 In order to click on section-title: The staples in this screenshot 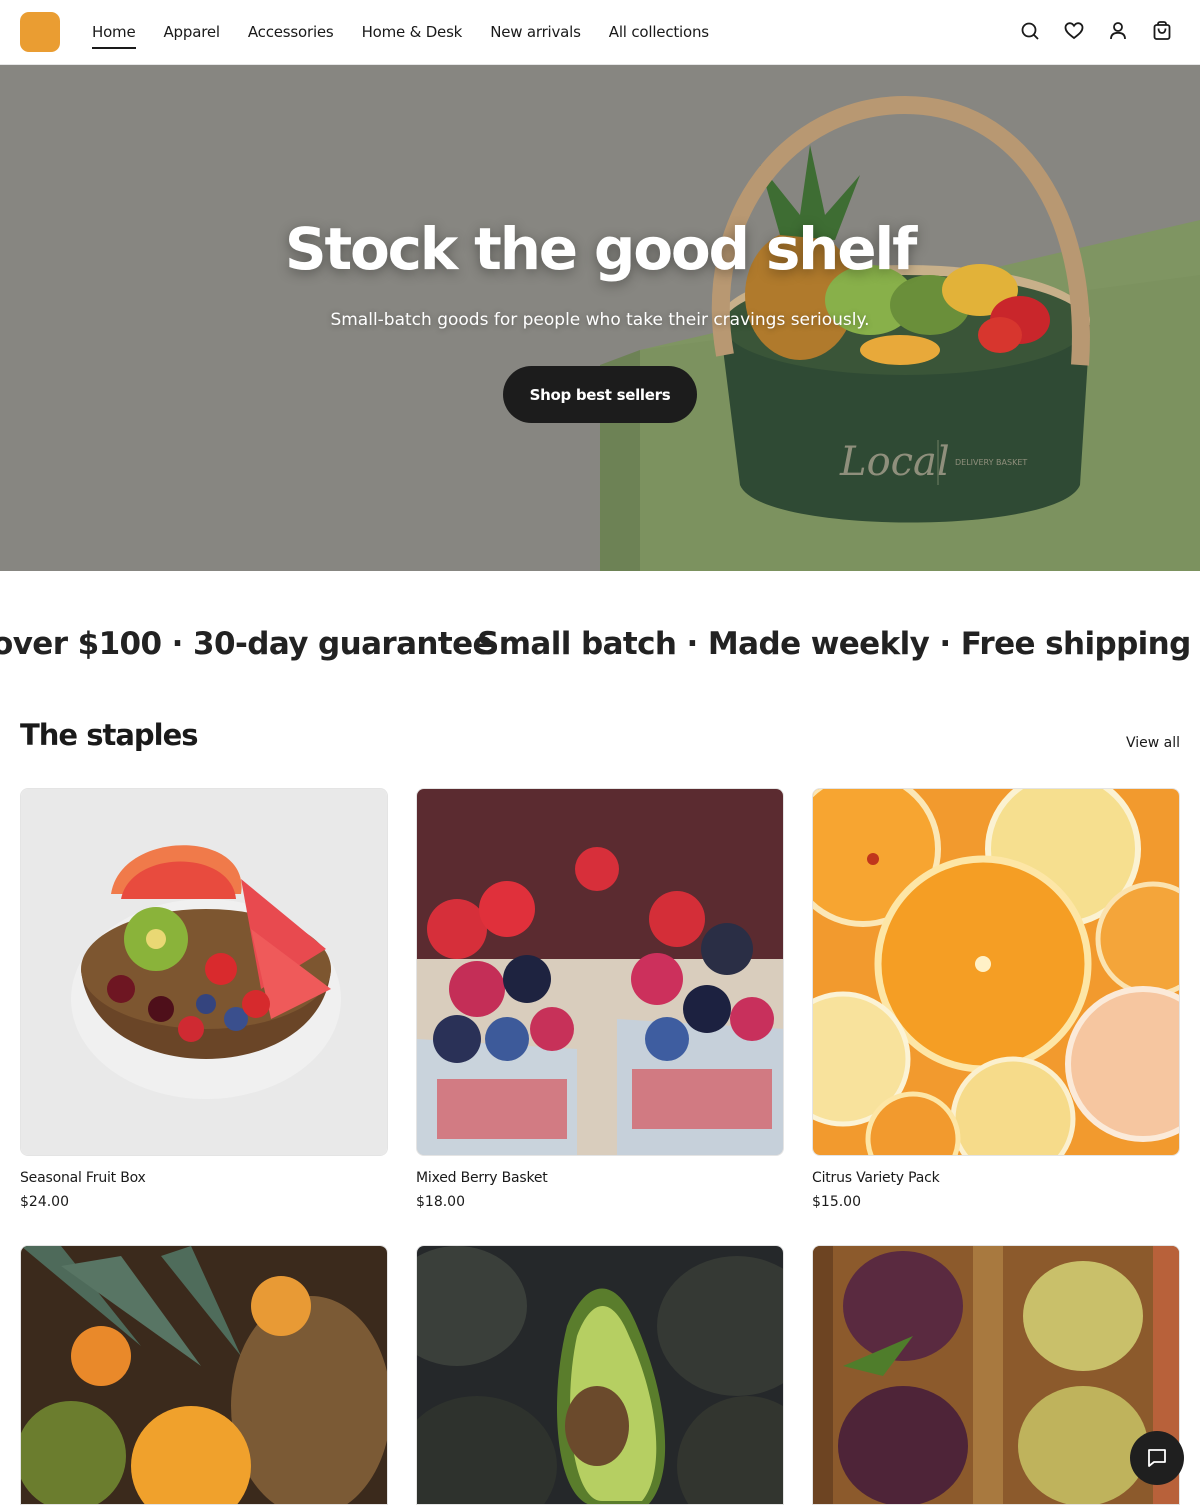, I will do `click(109, 735)`.